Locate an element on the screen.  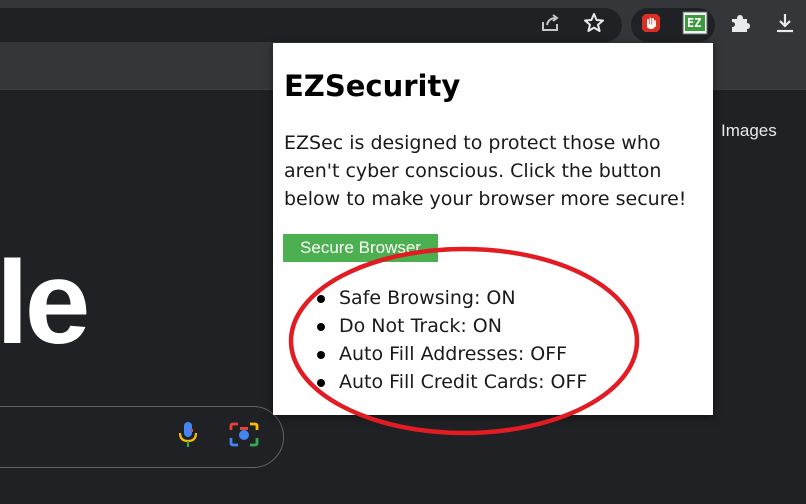
status-autofill-addresses: Auto Fill Addresses: OFF is located at coordinates (451, 354).